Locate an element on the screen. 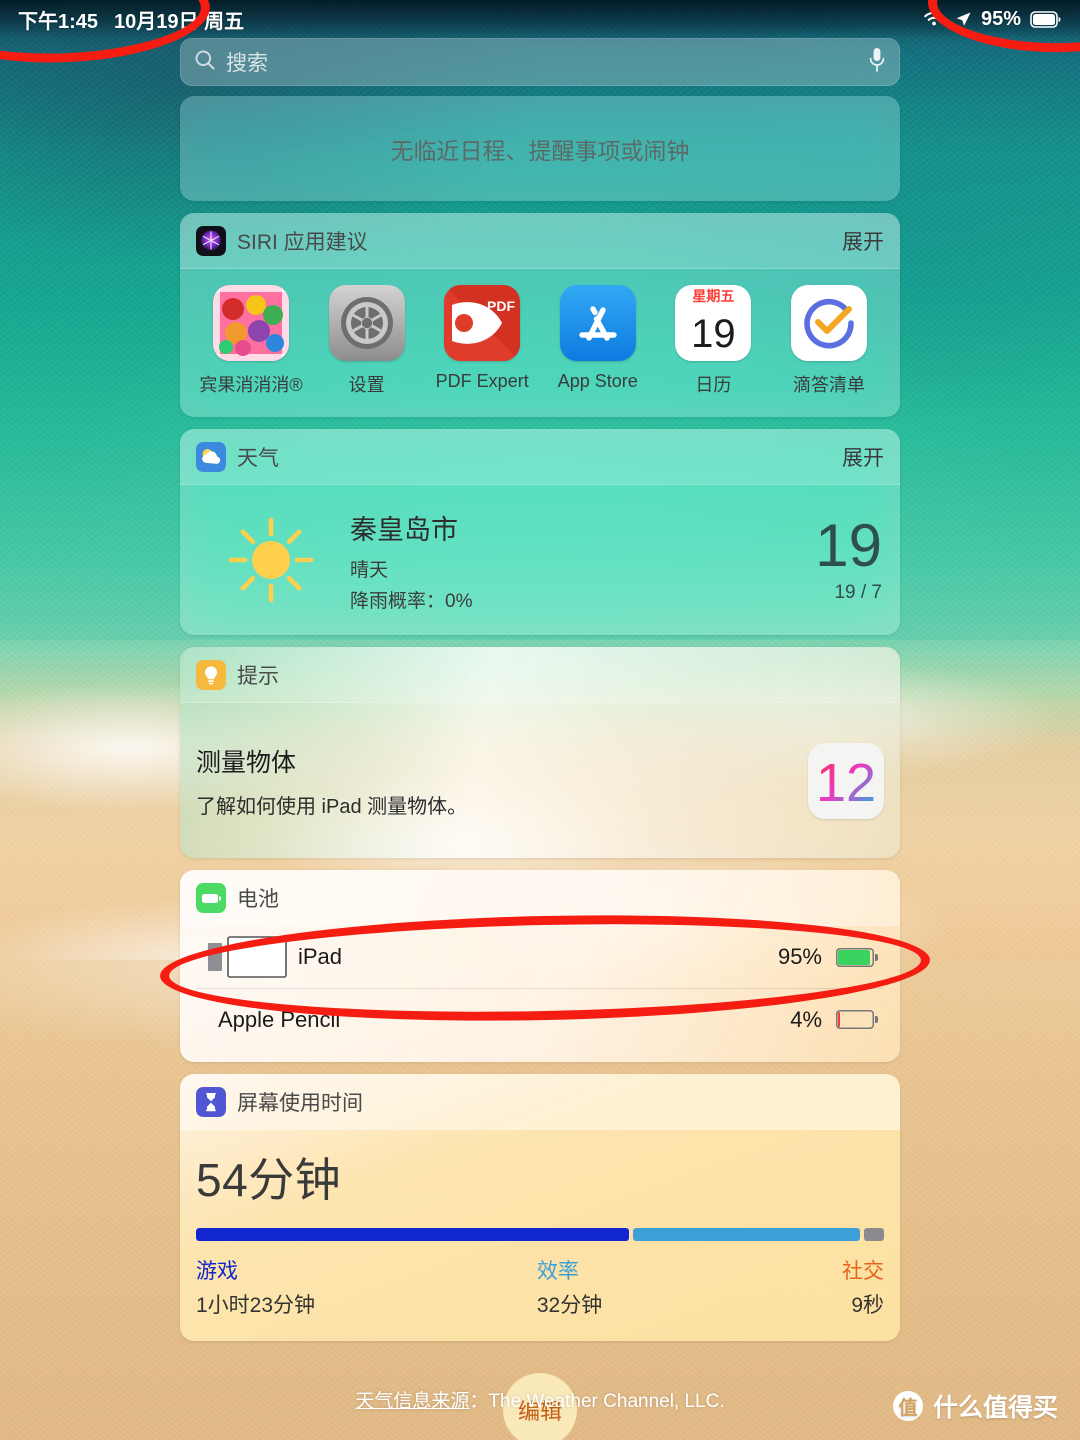 This screenshot has width=1080, height=1440. app-item-calendar: 星期五 19 日历 is located at coordinates (713, 341).